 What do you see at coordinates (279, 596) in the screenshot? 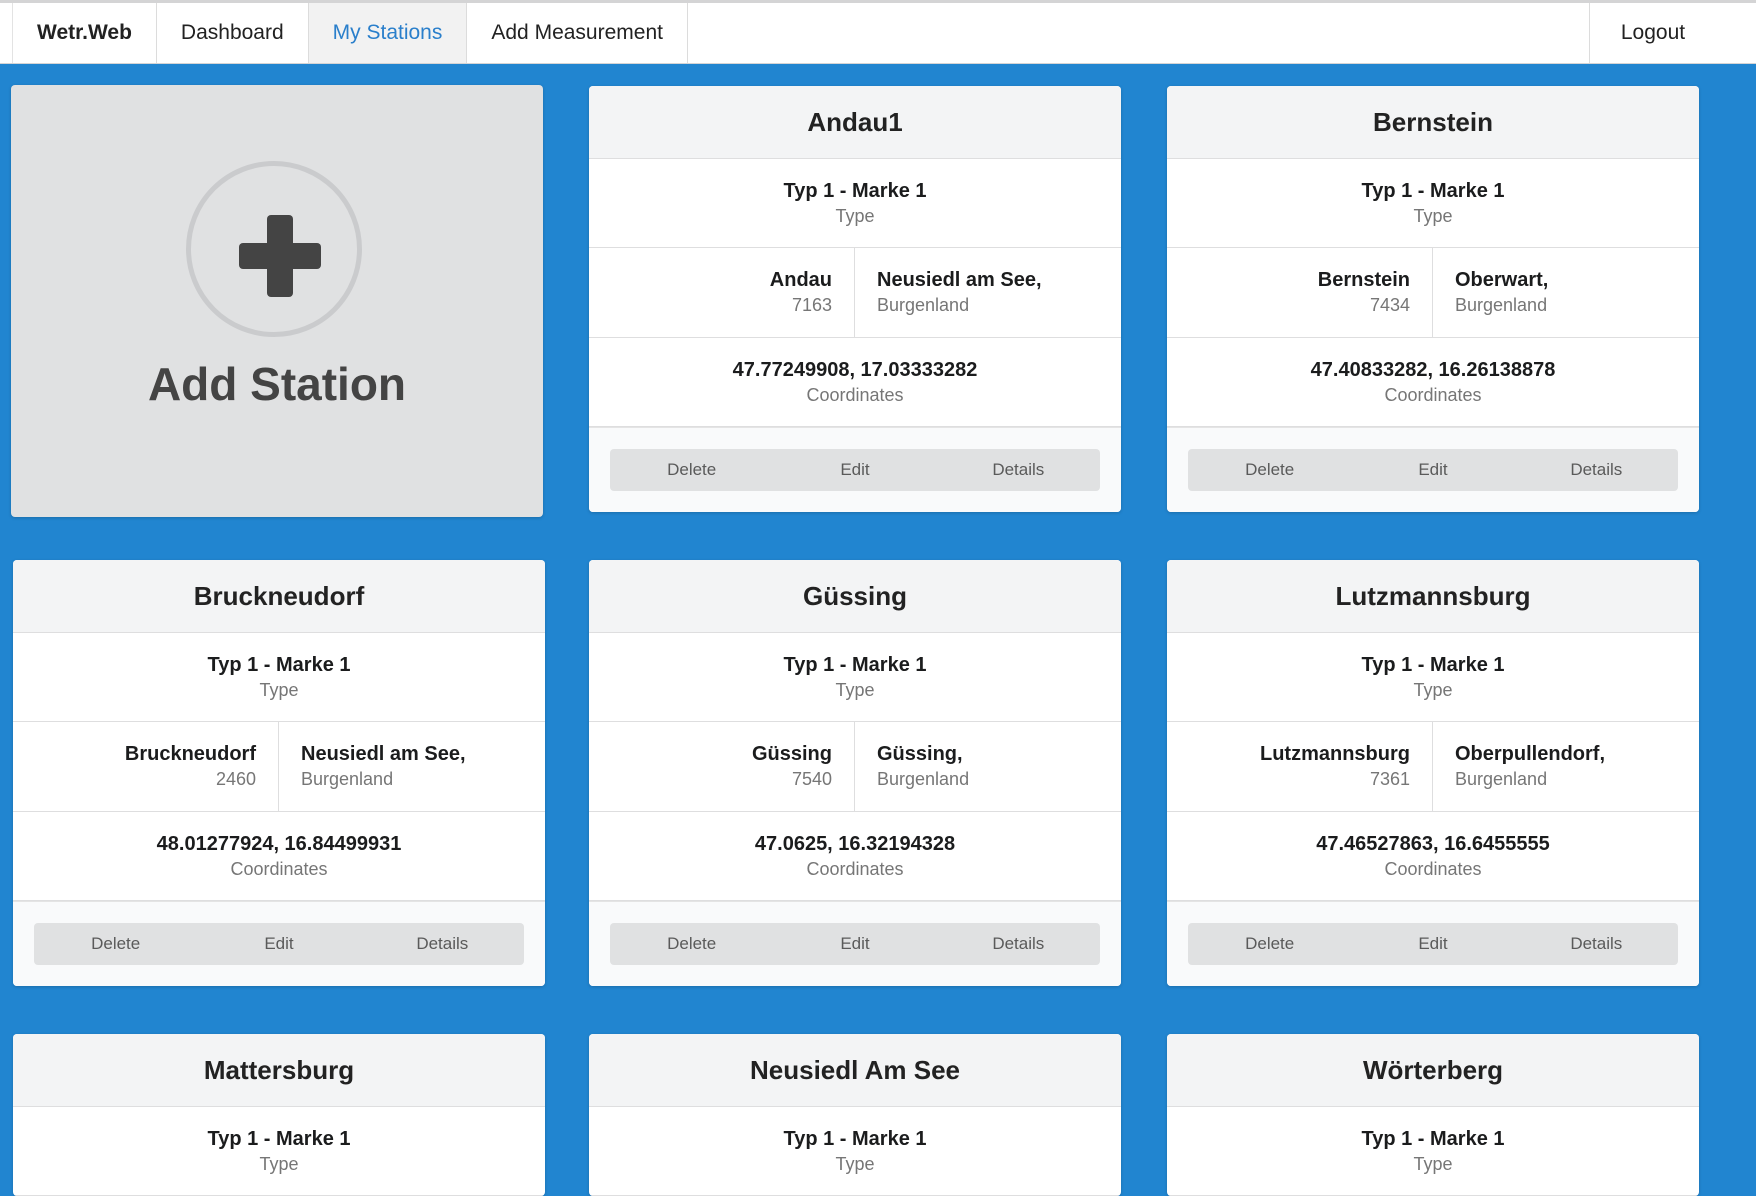
I see `station-name: Bruckneudorf` at bounding box center [279, 596].